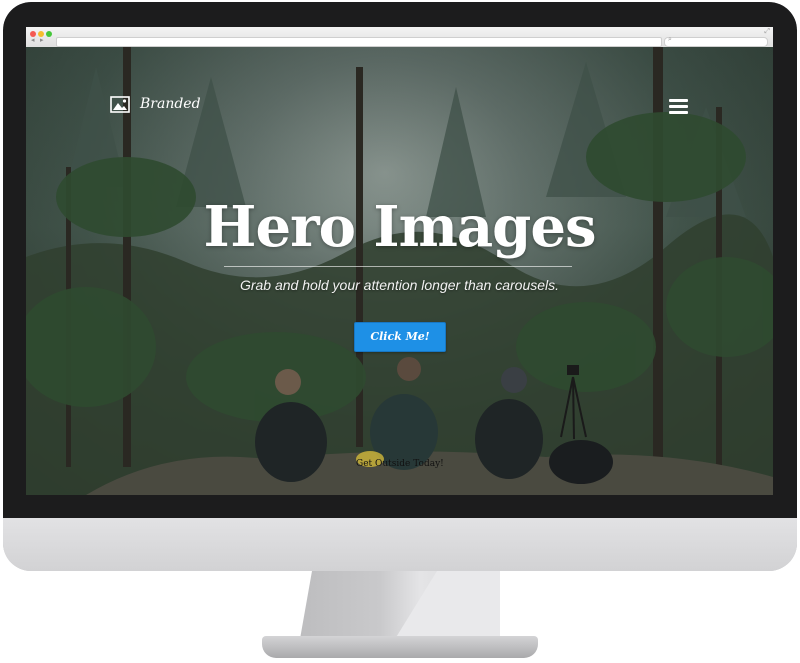  What do you see at coordinates (398, 266) in the screenshot?
I see `hero-divider` at bounding box center [398, 266].